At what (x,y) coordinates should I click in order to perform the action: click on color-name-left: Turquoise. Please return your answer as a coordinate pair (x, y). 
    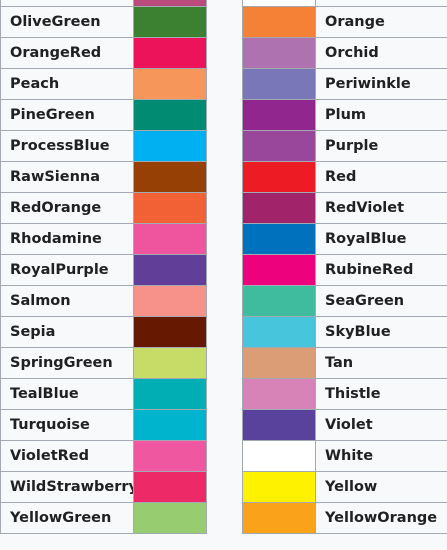
    Looking at the image, I should click on (67, 424).